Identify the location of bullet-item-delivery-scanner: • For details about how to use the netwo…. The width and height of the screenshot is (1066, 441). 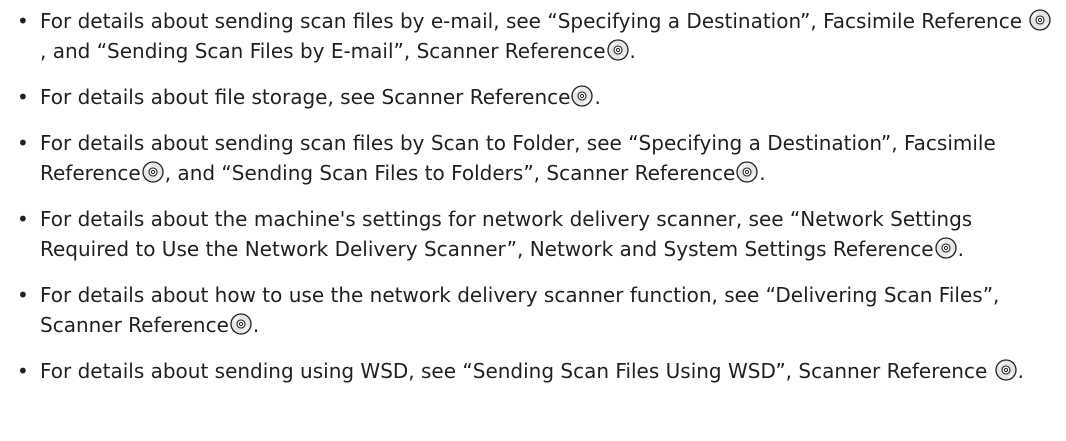
(533, 310).